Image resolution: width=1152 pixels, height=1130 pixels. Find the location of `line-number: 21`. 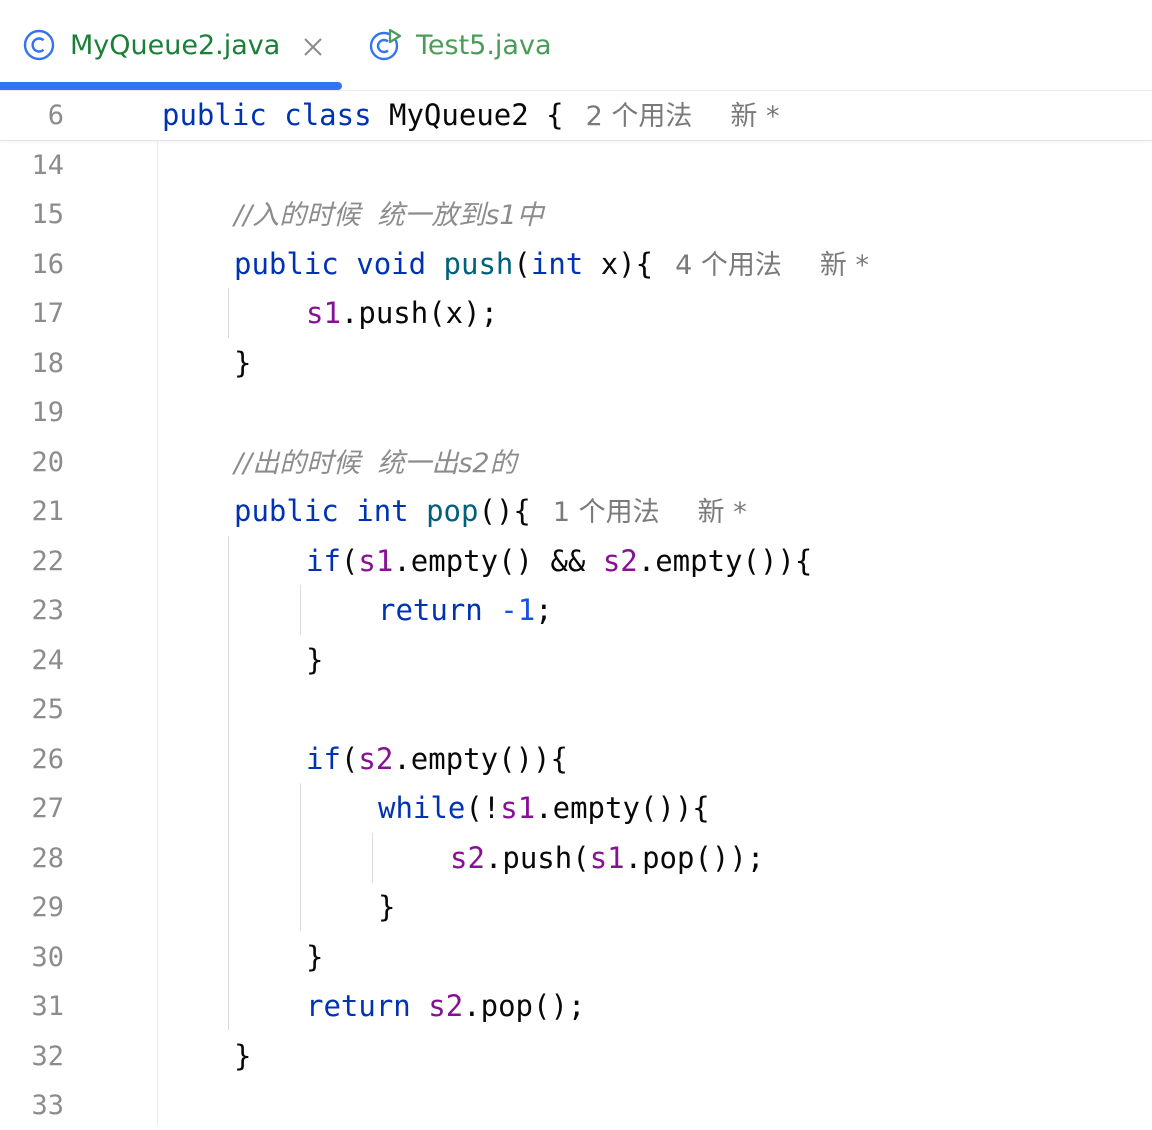

line-number: 21 is located at coordinates (47, 511).